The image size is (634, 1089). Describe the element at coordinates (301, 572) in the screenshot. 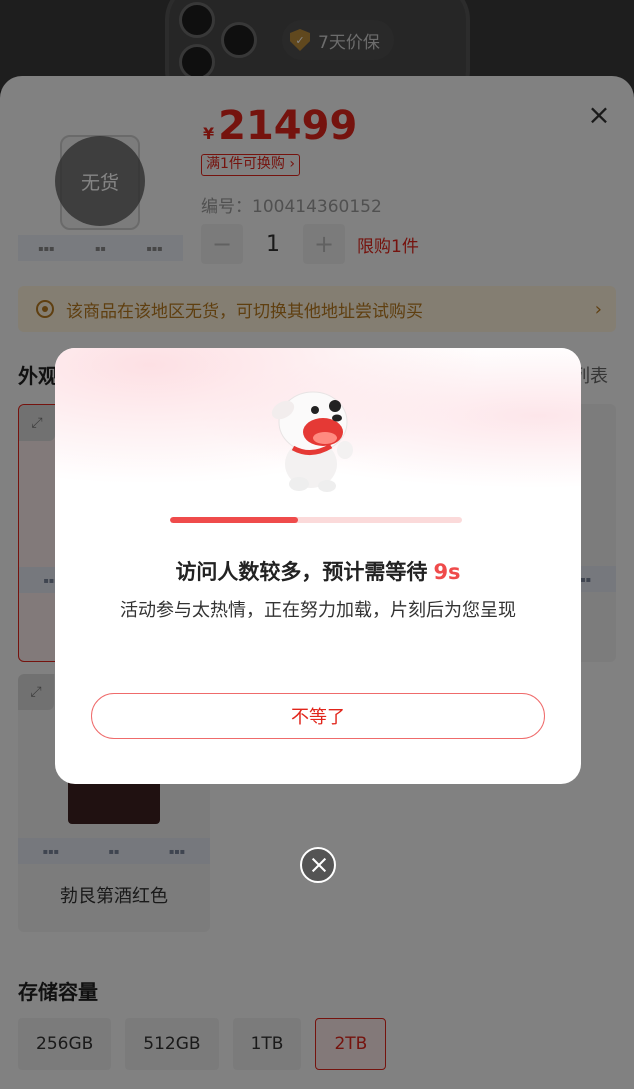

I see `modal-title-text: 访问人数较多，预计需等待` at that location.